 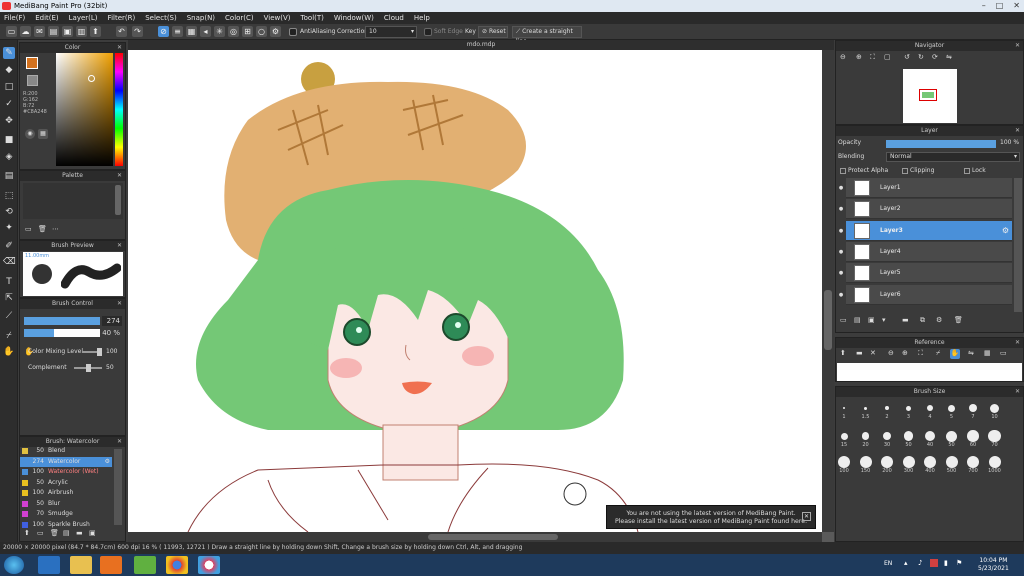 What do you see at coordinates (9, 298) in the screenshot?
I see `operation-tool-icon: ⇱` at bounding box center [9, 298].